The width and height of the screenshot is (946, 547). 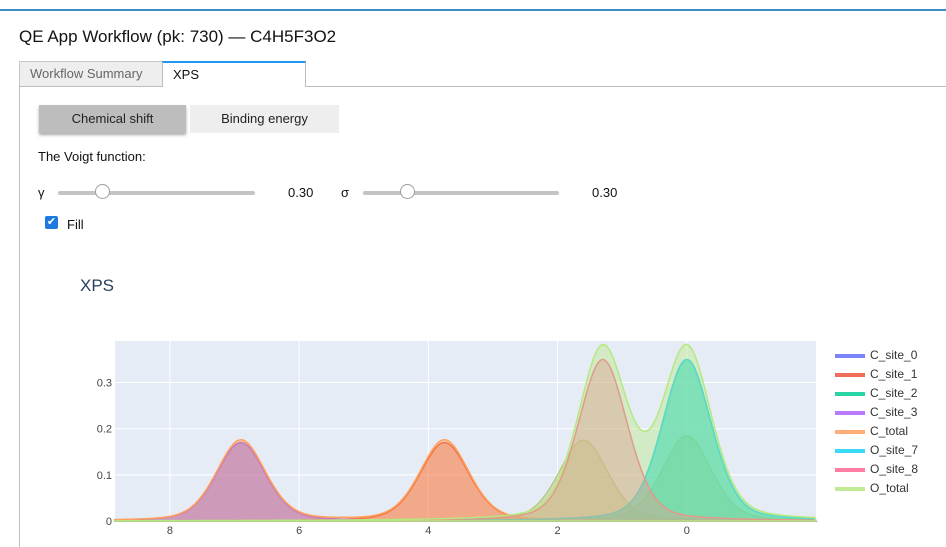 I want to click on legend-label: C_site_3, so click(x=894, y=412).